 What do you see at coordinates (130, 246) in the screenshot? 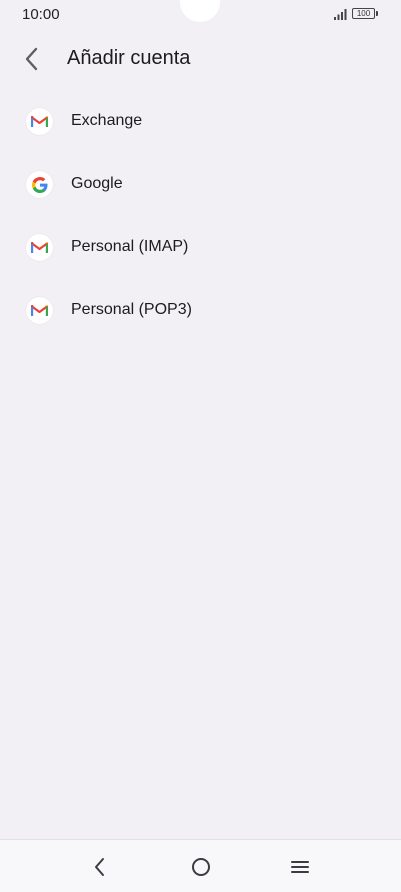
I see `account-item-label: Personal (IMAP)` at bounding box center [130, 246].